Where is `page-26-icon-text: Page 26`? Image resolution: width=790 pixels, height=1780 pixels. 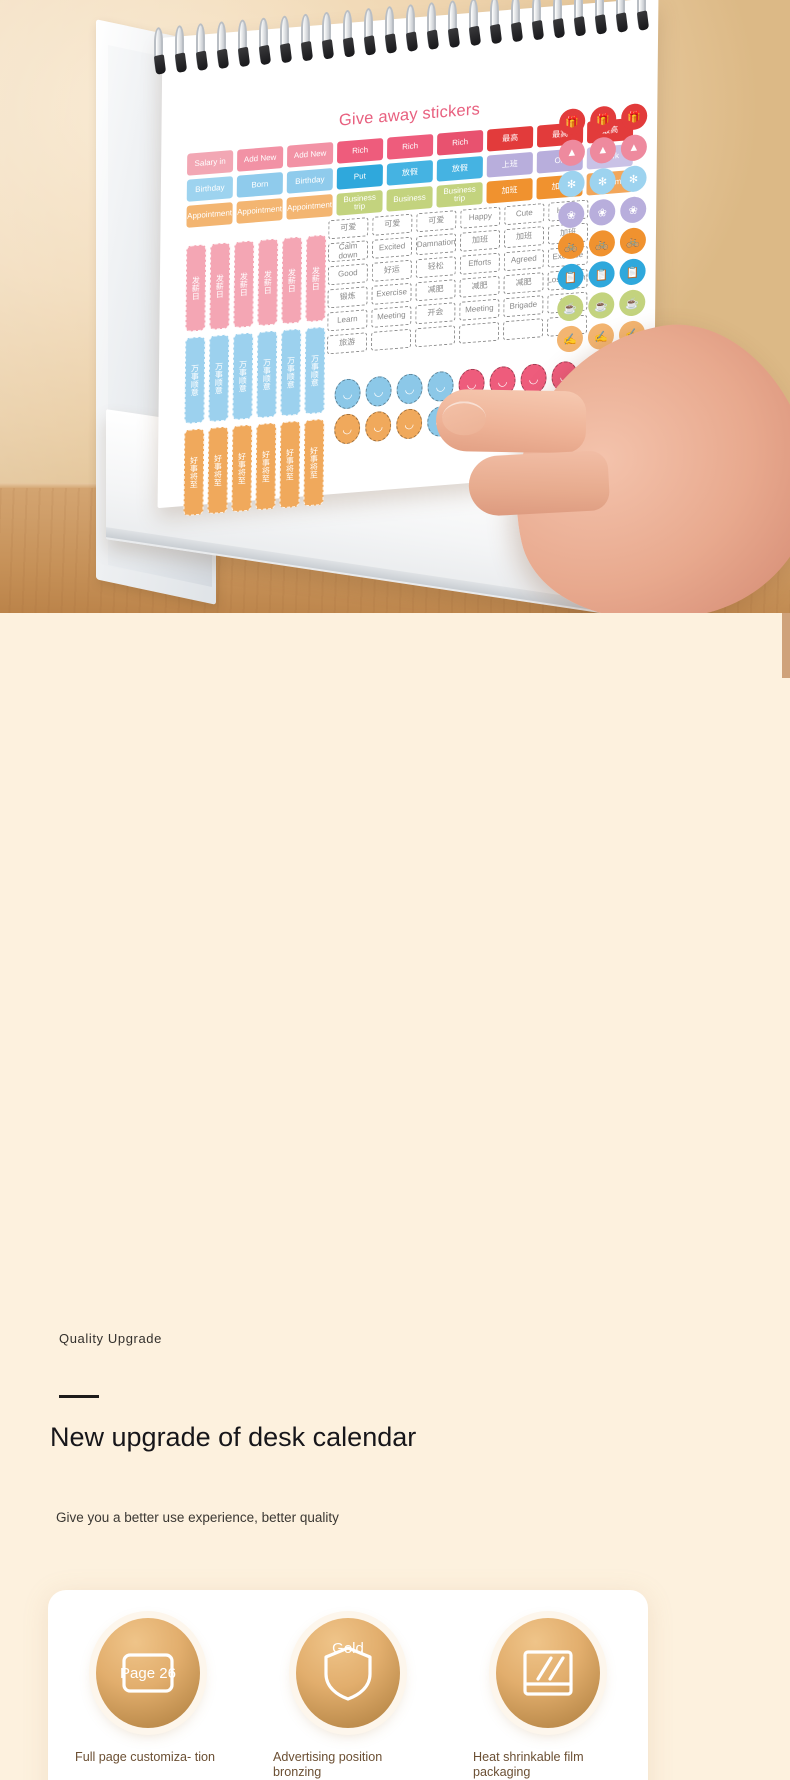 page-26-icon-text: Page 26 is located at coordinates (148, 1673).